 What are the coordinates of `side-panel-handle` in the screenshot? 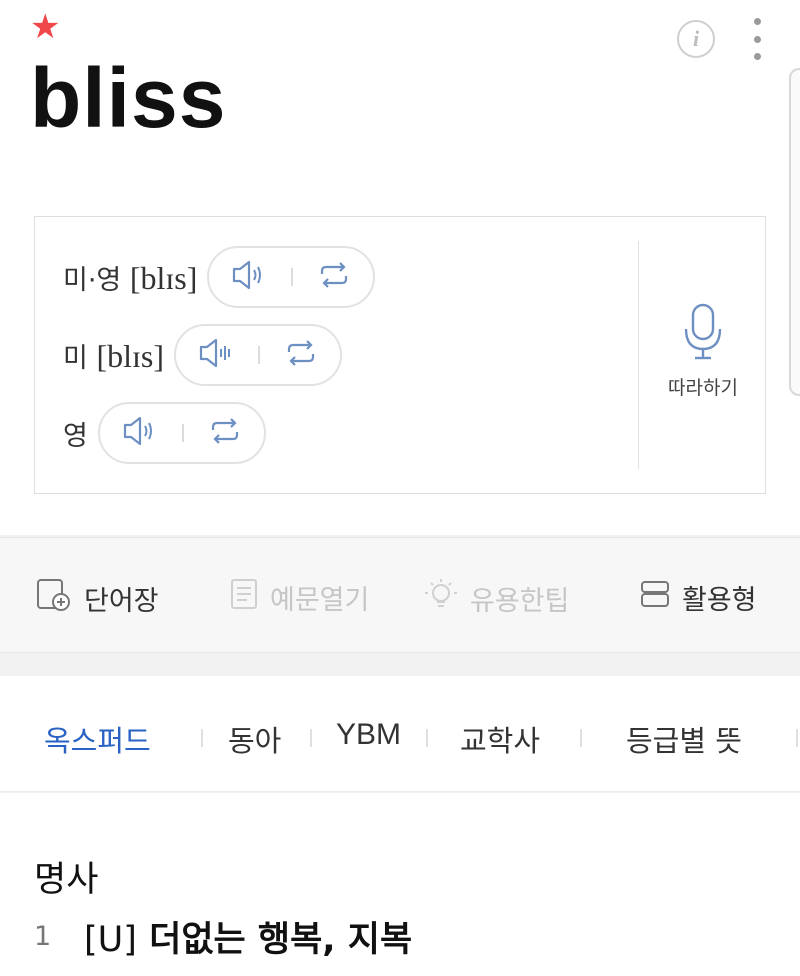 It's located at (794, 232).